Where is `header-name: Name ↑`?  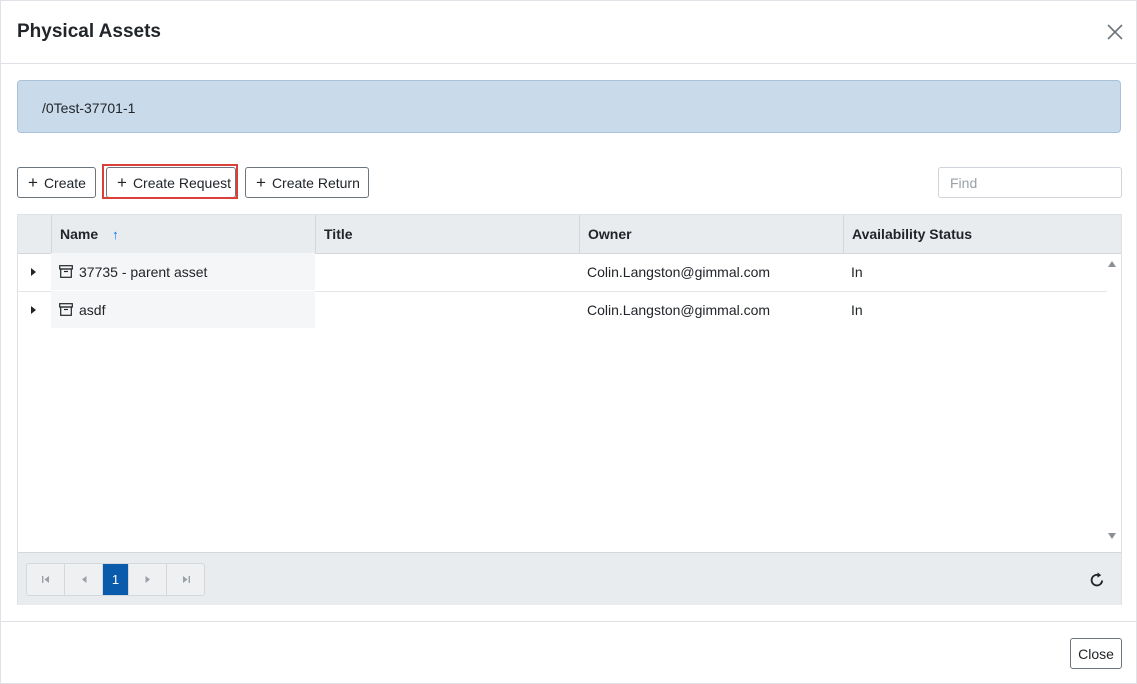 header-name: Name ↑ is located at coordinates (183, 234).